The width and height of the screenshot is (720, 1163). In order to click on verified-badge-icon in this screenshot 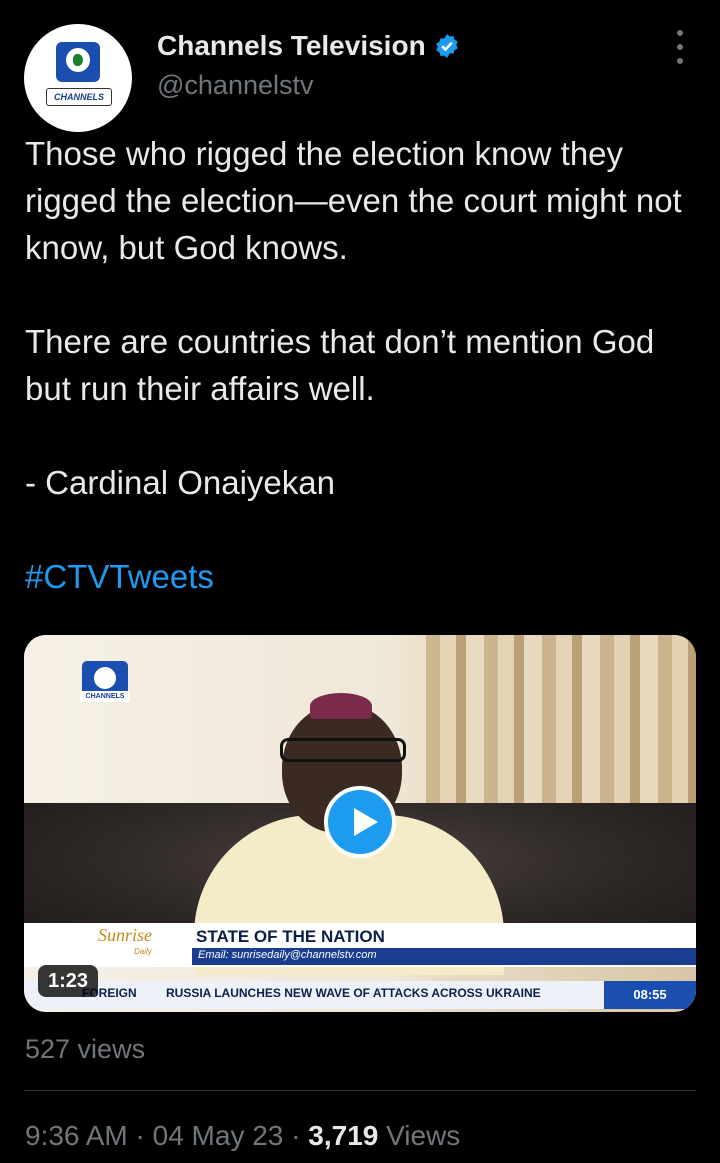, I will do `click(446, 46)`.